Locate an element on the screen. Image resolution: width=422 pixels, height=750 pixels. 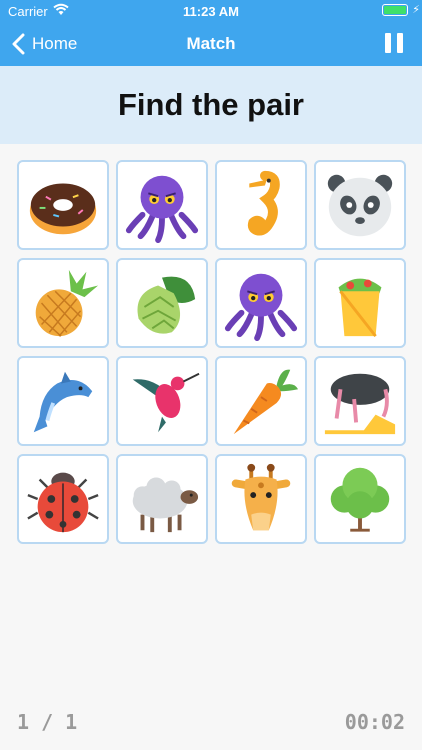
card-tree is located at coordinates (360, 499).